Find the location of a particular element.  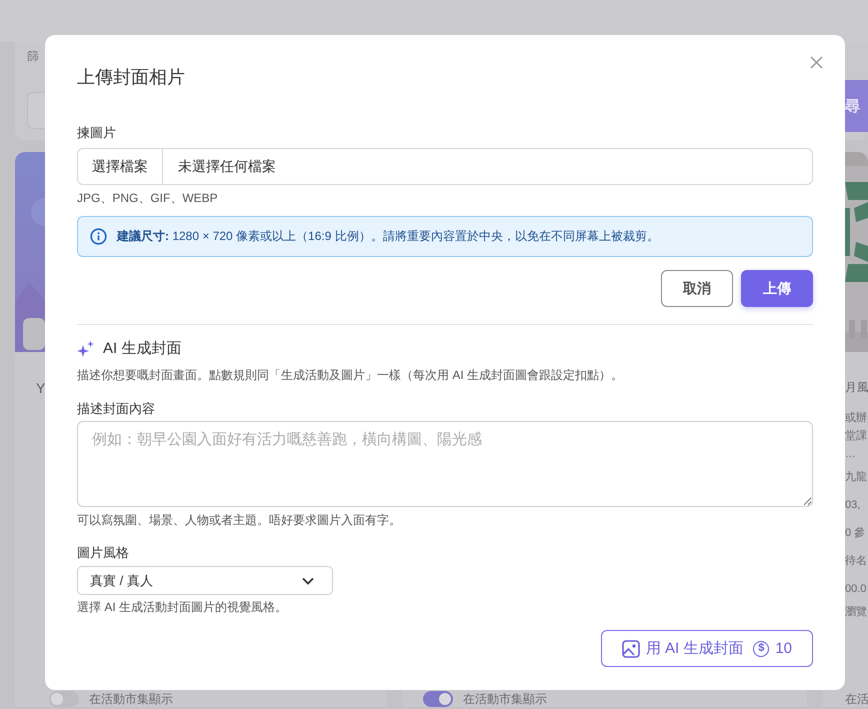

section-heading: AI 生成封面 is located at coordinates (142, 349).